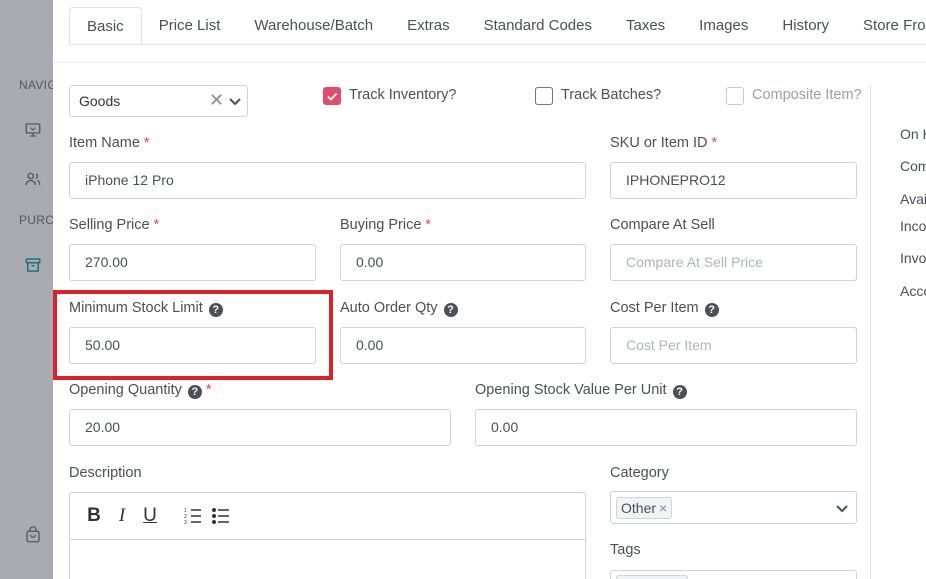 The height and width of the screenshot is (579, 926). Describe the element at coordinates (332, 96) in the screenshot. I see `track-inventory-checkbox` at that location.